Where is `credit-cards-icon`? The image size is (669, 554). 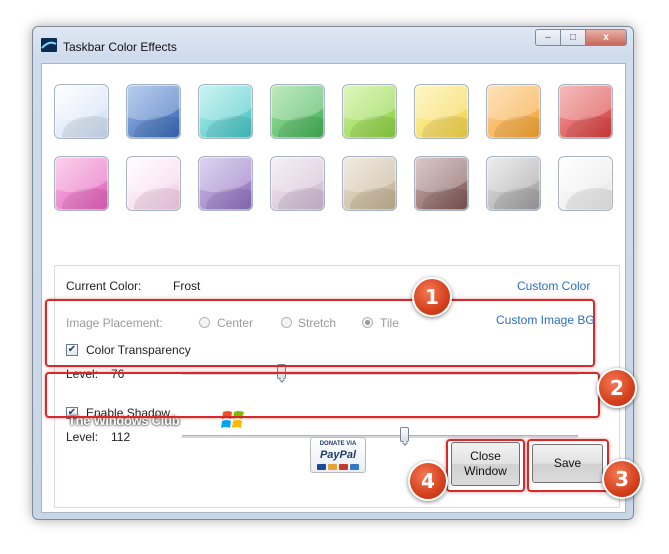 credit-cards-icon is located at coordinates (338, 467).